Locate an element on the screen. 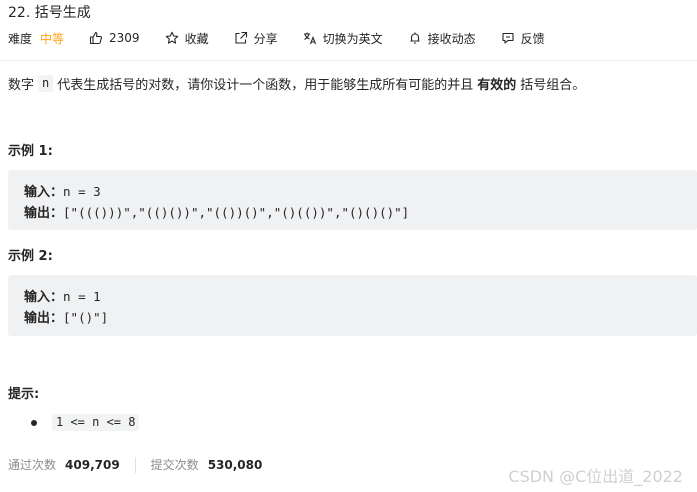  favorite-label: 收藏 is located at coordinates (196, 38).